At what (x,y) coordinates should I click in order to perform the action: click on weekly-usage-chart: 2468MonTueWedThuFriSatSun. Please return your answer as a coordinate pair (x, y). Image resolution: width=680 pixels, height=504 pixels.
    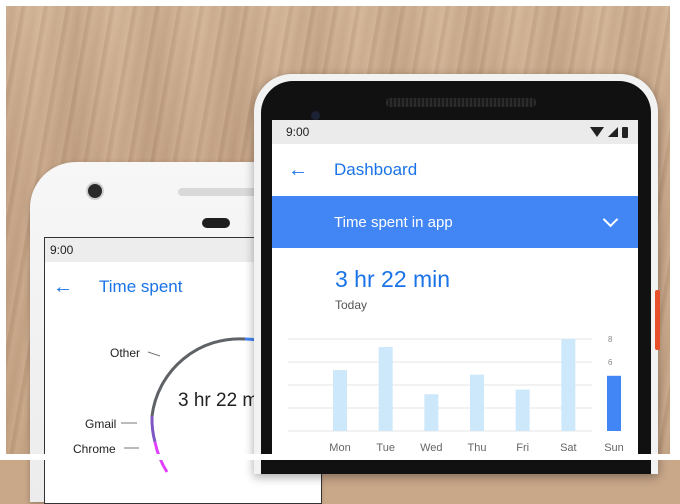
    Looking at the image, I should click on (455, 392).